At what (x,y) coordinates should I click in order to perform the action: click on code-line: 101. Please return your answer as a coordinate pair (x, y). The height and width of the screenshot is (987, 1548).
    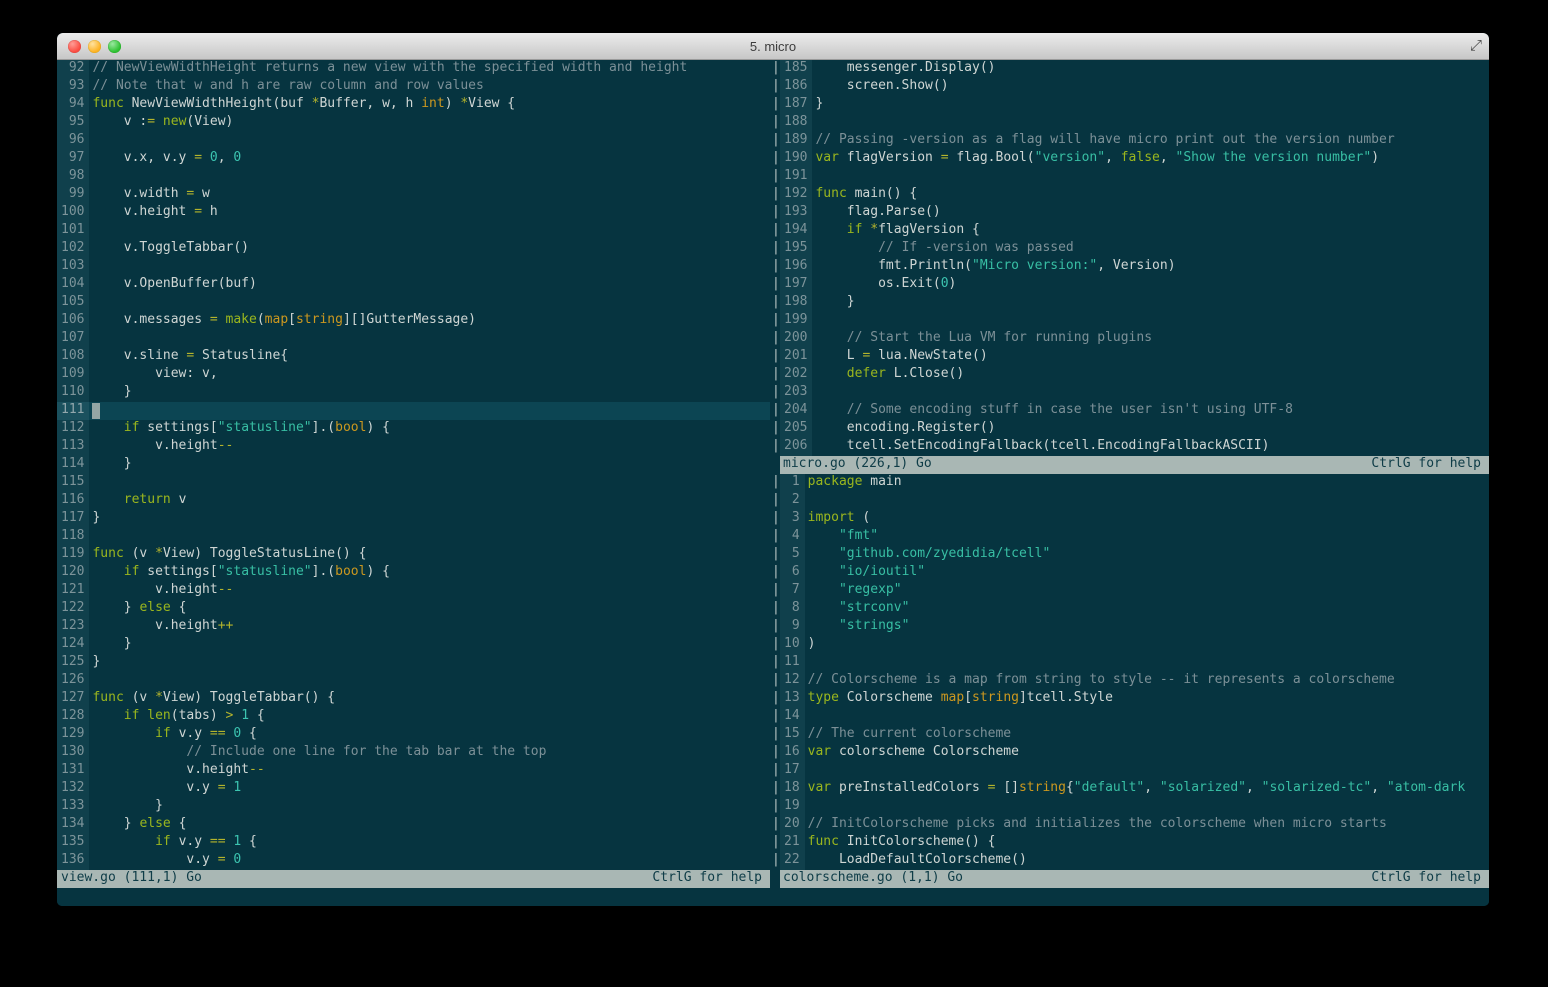
    Looking at the image, I should click on (413, 231).